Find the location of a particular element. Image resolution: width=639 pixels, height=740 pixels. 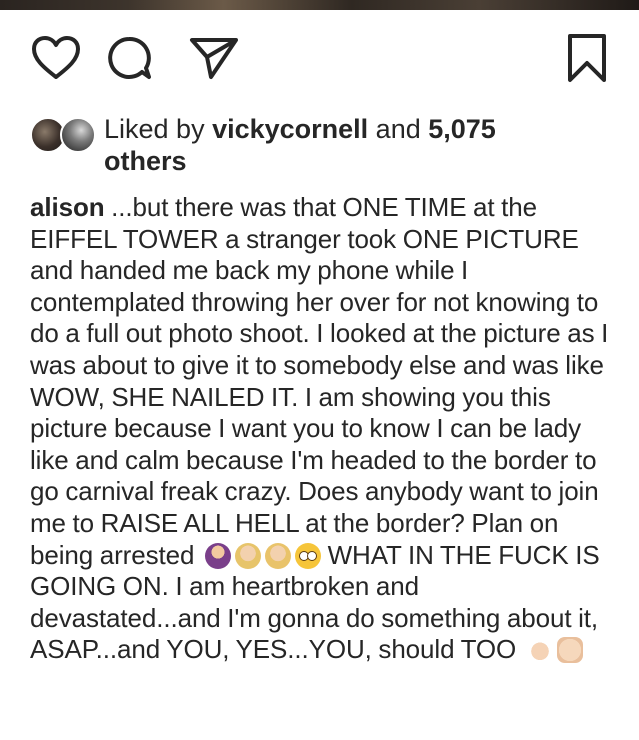

heart-icon is located at coordinates (56, 57).